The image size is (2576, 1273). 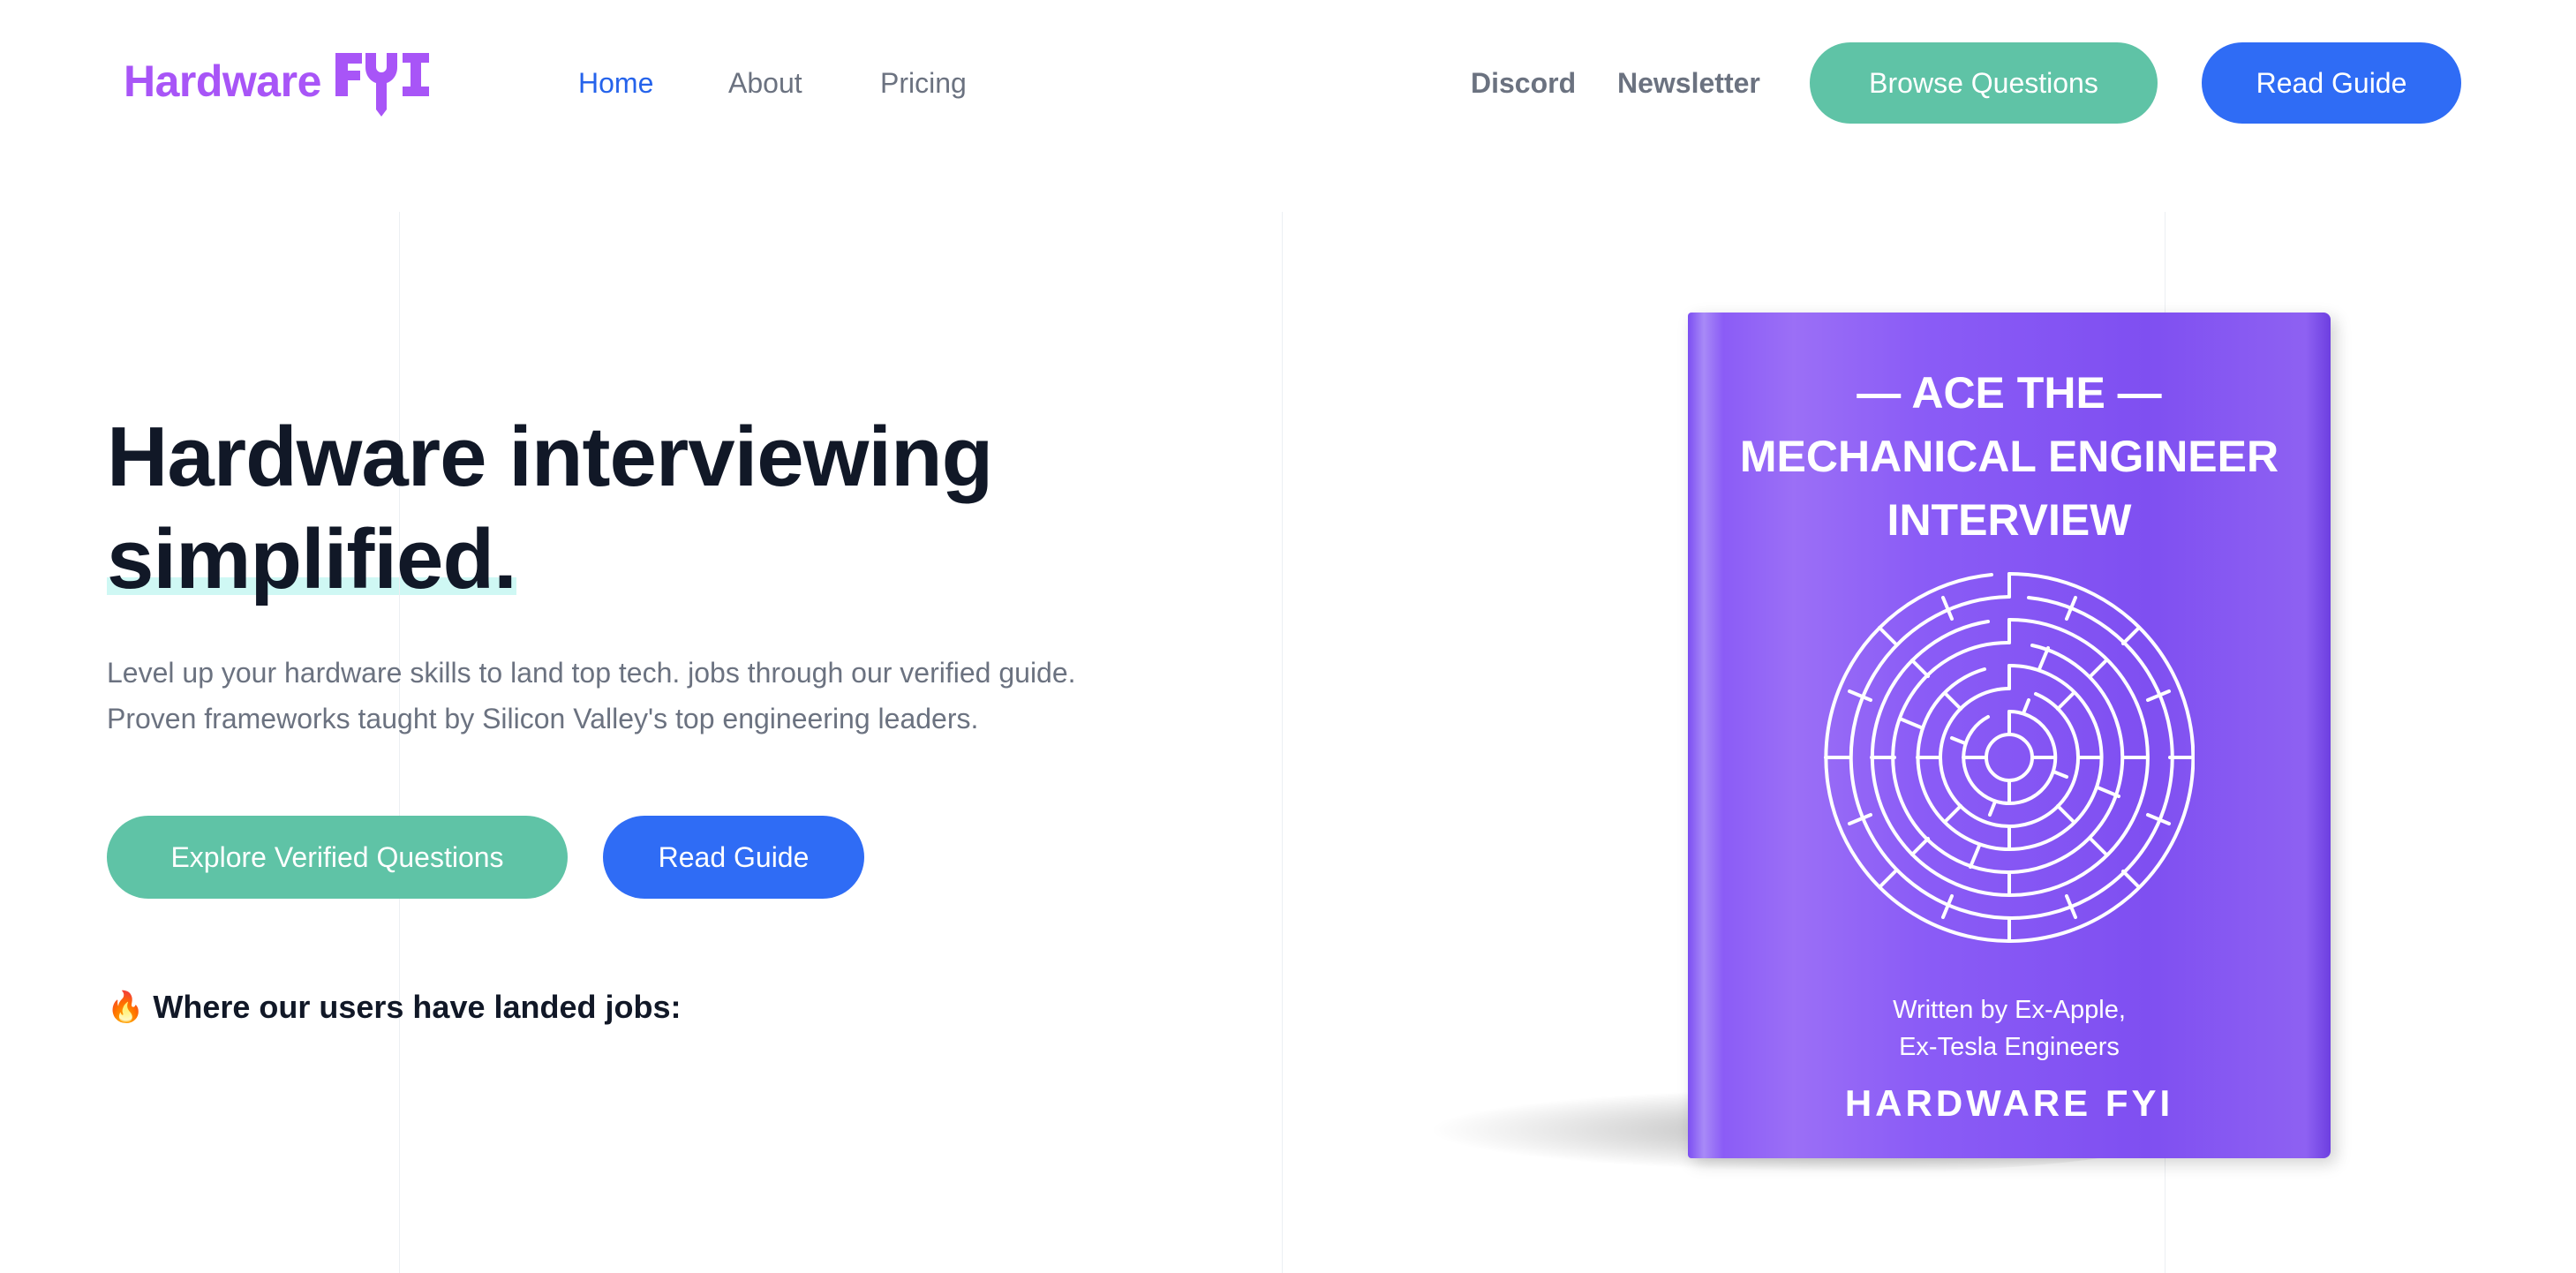 What do you see at coordinates (2009, 393) in the screenshot?
I see `book-title-line1: — ACE THE —` at bounding box center [2009, 393].